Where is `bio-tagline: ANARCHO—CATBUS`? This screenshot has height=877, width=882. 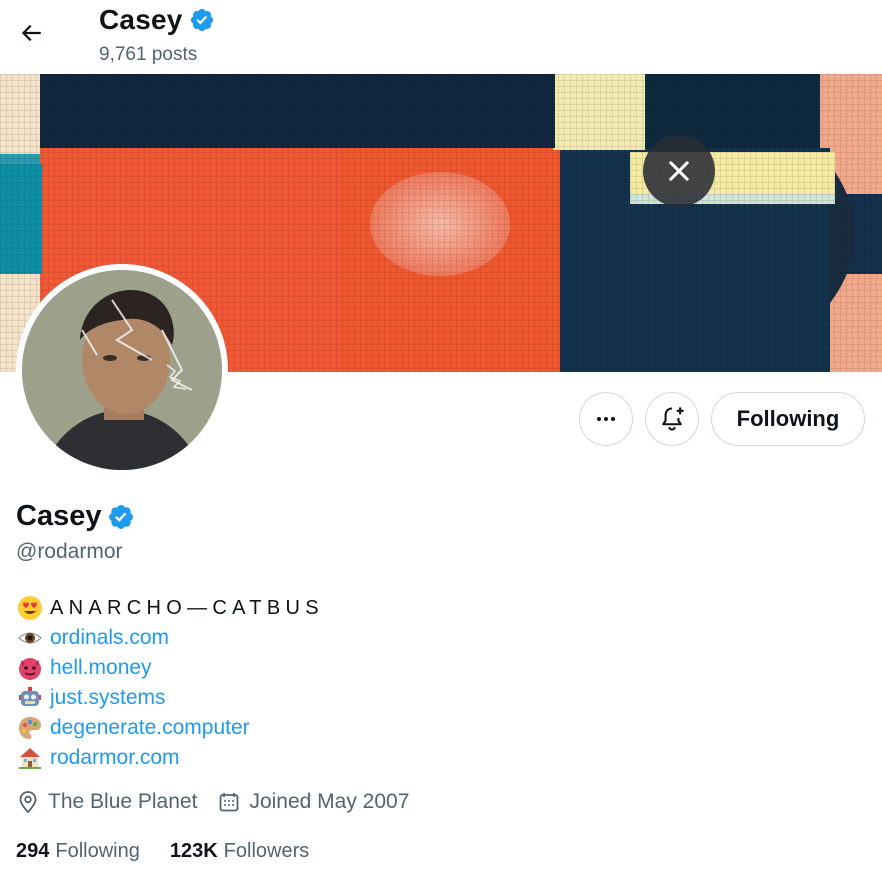 bio-tagline: ANARCHO—CATBUS is located at coordinates (187, 608).